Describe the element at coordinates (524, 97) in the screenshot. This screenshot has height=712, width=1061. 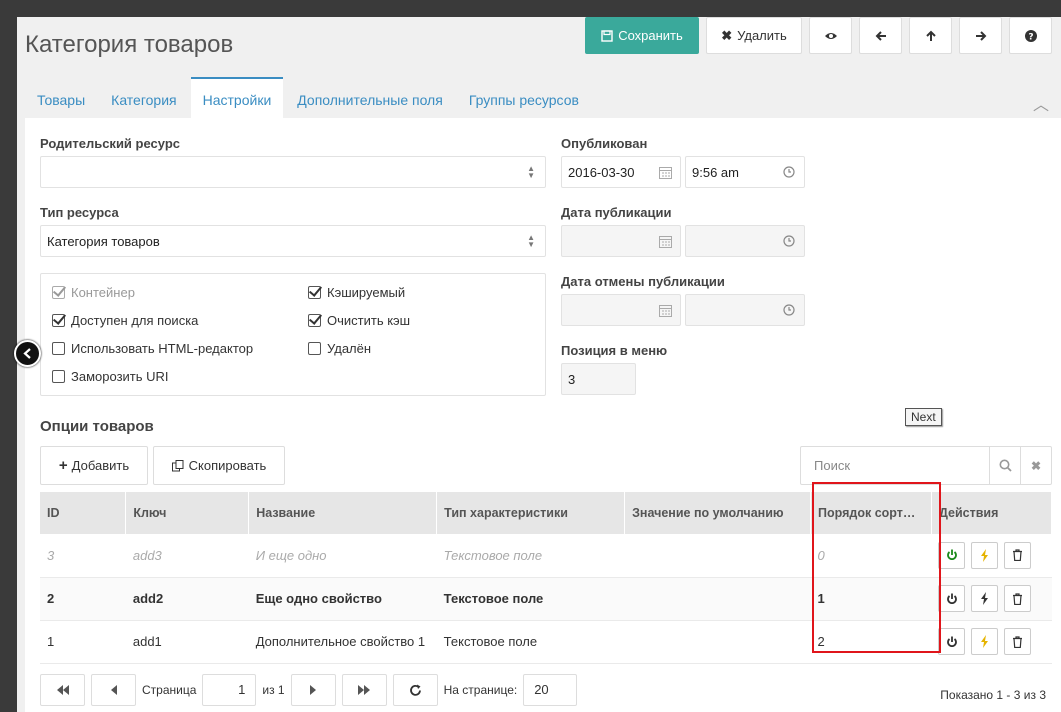
I see `tab-resource-groups: Группы ресурсов` at that location.